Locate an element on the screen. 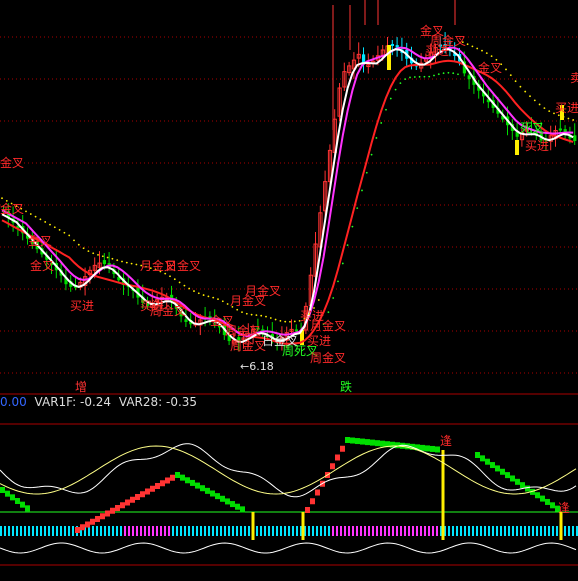  highlight-candle is located at coordinates (389, 57).